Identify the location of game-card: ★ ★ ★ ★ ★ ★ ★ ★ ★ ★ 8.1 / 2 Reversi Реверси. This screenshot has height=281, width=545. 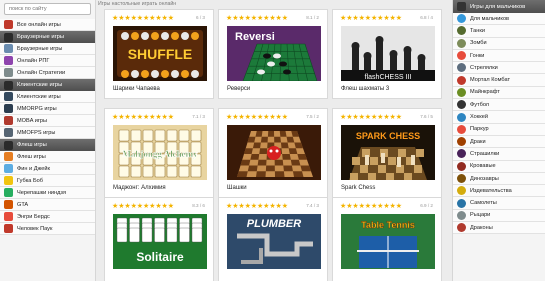
(273, 54).